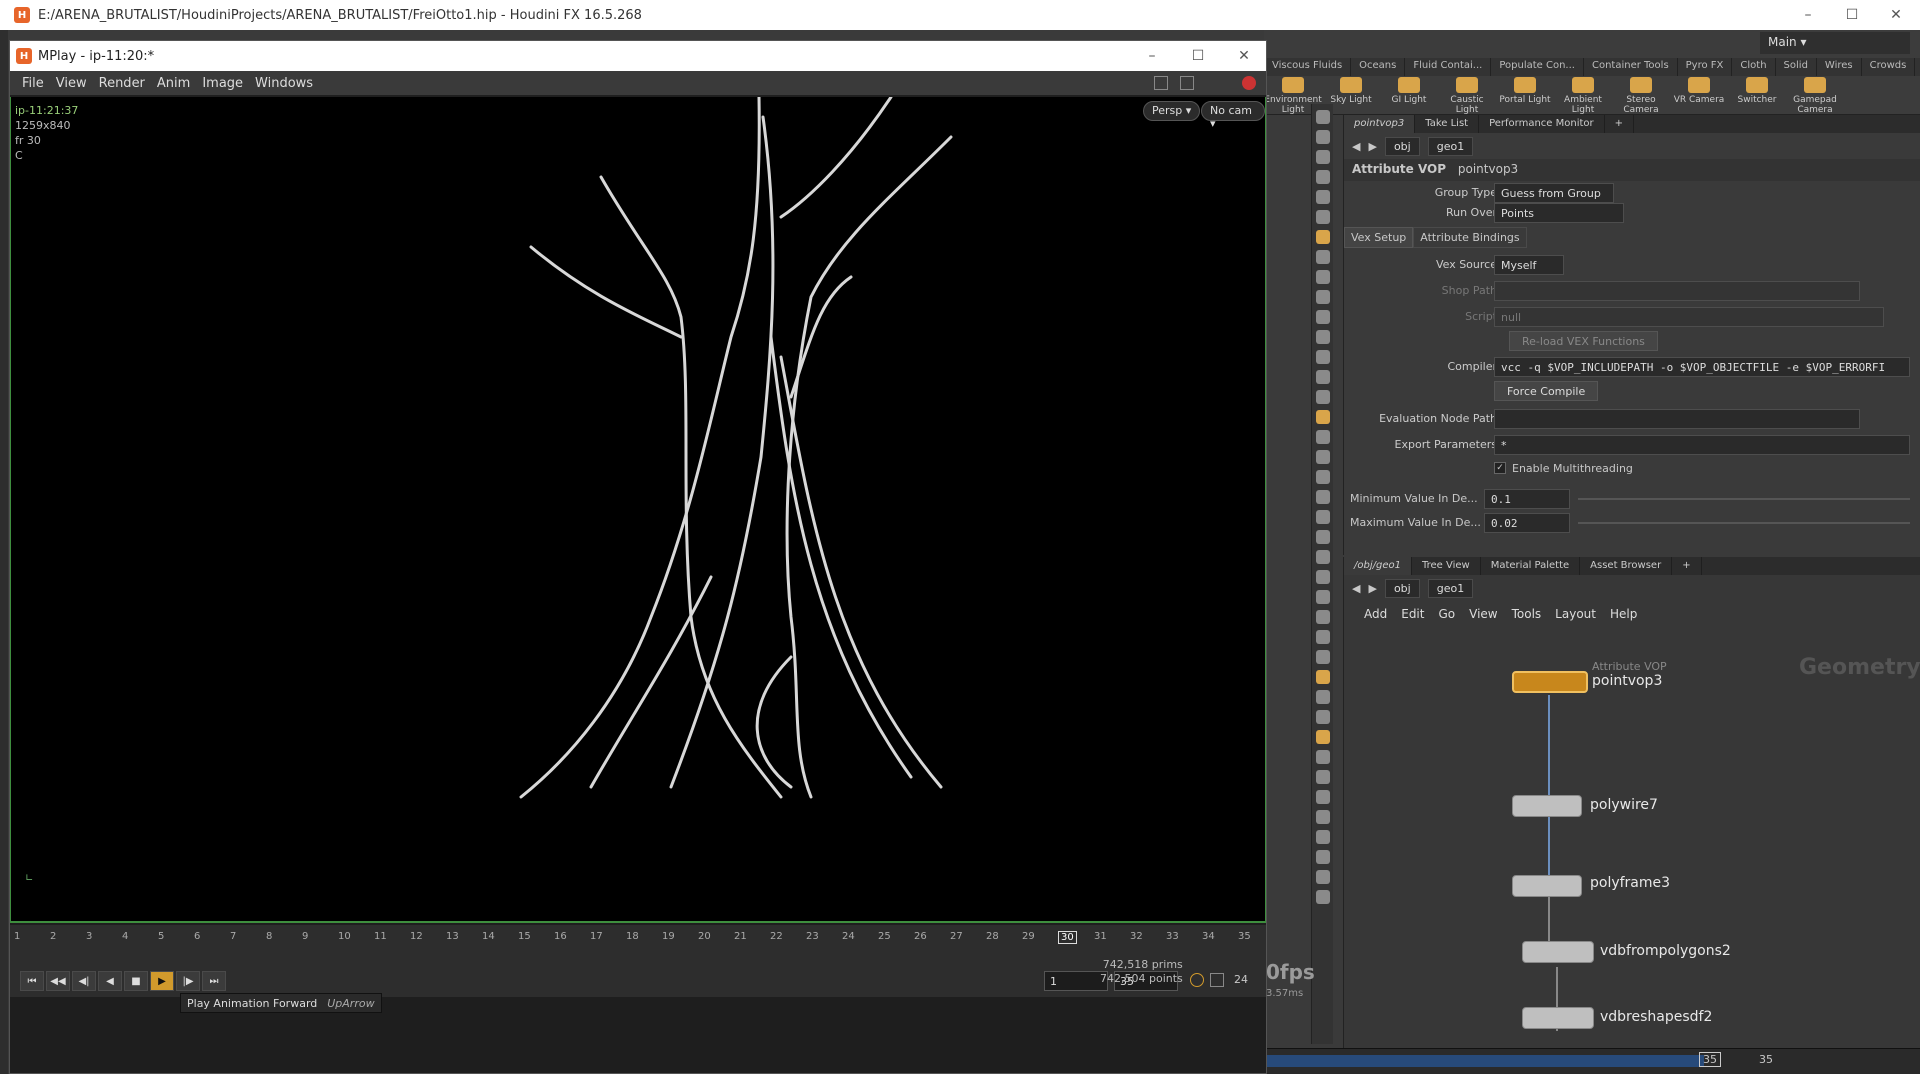 This screenshot has width=1920, height=1074. What do you see at coordinates (1623, 617) in the screenshot?
I see `net-menu-item: Help` at bounding box center [1623, 617].